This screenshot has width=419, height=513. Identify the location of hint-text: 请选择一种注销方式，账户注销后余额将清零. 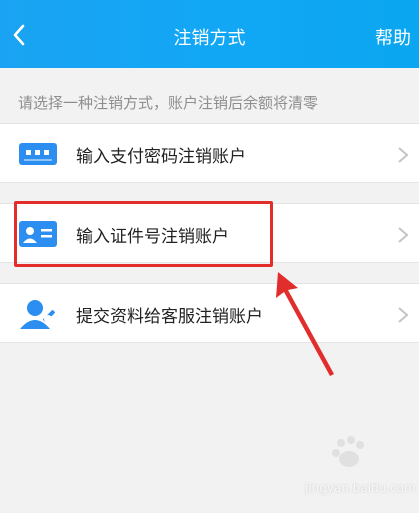
(168, 103).